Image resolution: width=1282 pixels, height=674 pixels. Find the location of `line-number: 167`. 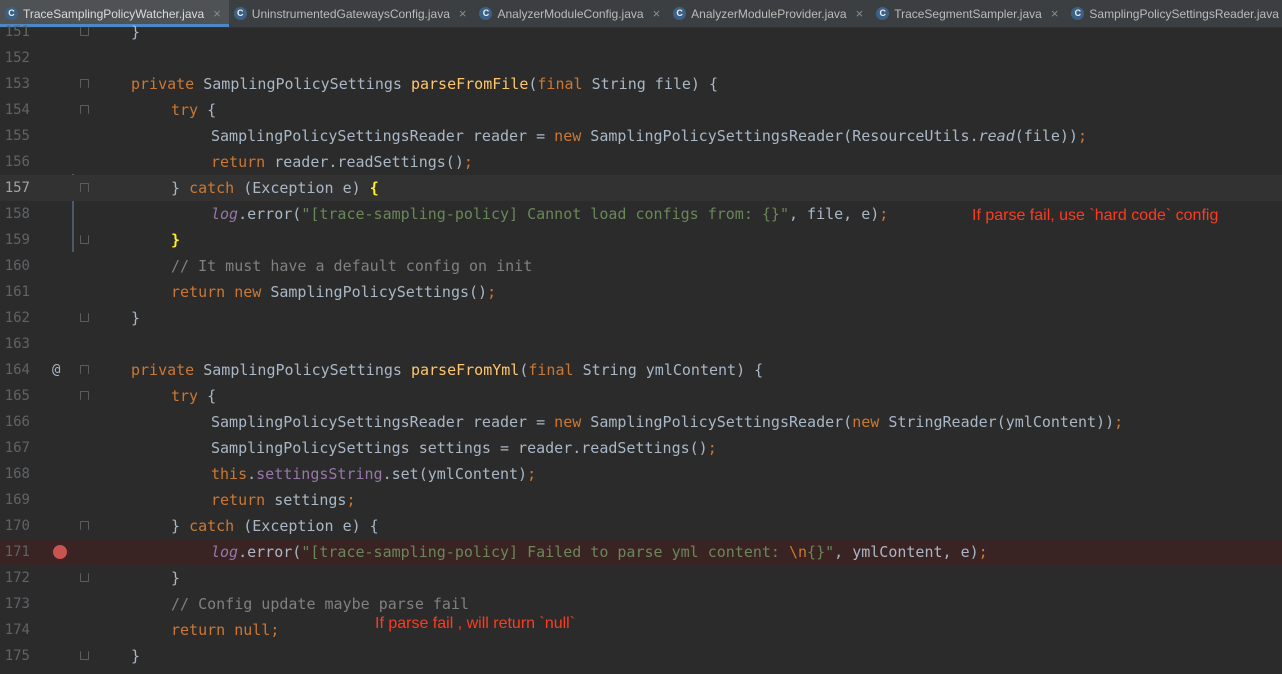

line-number: 167 is located at coordinates (17, 448).